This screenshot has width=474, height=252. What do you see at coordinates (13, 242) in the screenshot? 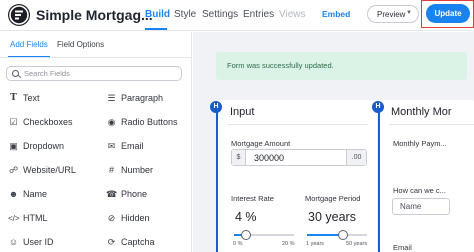
I see `user-id-icon: ☺` at bounding box center [13, 242].